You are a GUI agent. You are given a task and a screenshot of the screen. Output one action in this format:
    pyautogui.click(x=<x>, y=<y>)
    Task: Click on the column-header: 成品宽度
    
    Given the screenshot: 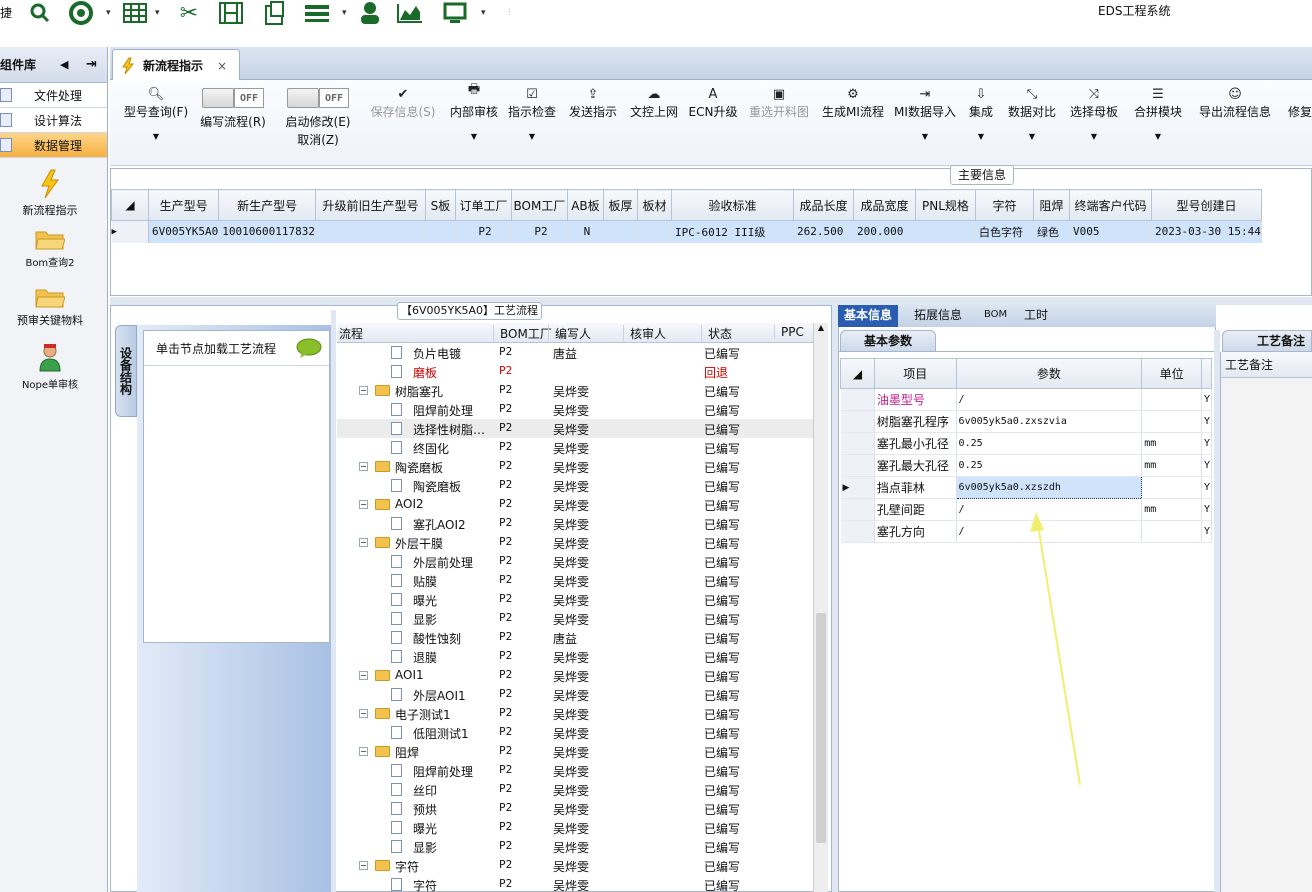 What is the action you would take?
    pyautogui.click(x=884, y=205)
    